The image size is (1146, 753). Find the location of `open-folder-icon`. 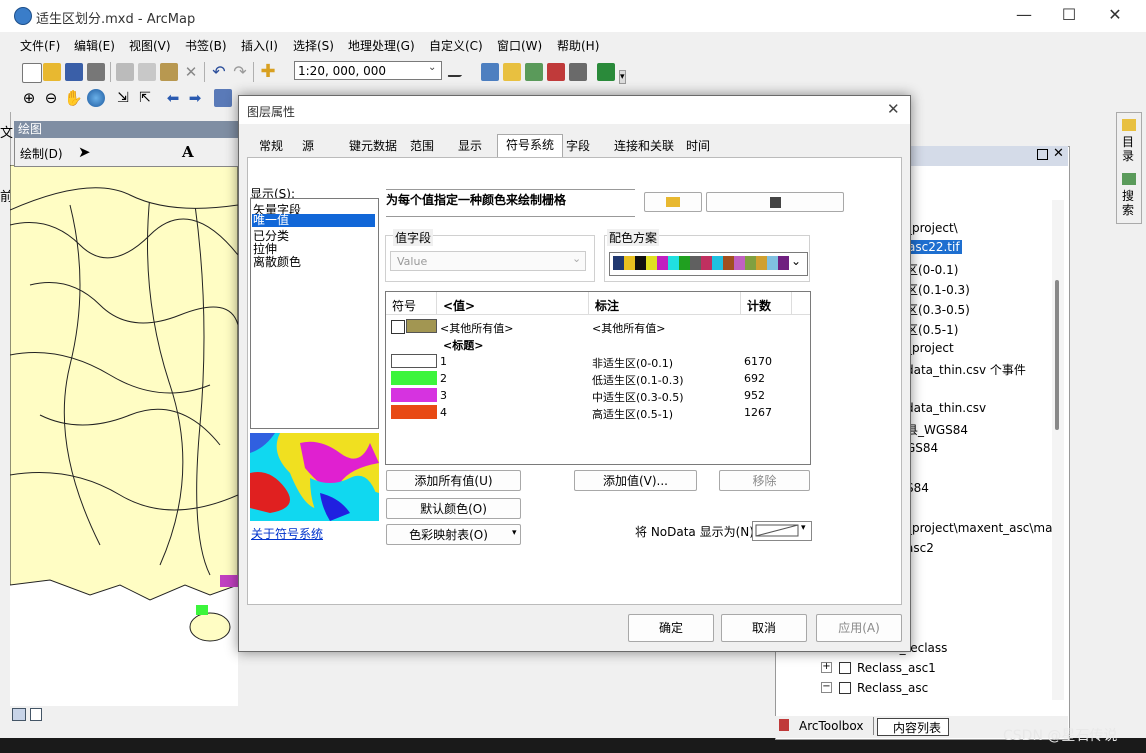

open-folder-icon is located at coordinates (52, 72).